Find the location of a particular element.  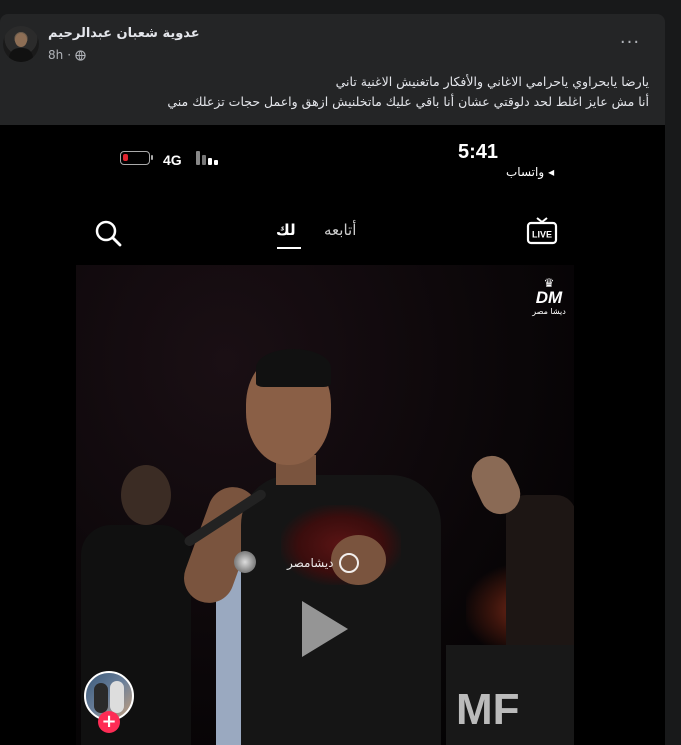

carrier-arrow-icon: ◂ is located at coordinates (551, 172).